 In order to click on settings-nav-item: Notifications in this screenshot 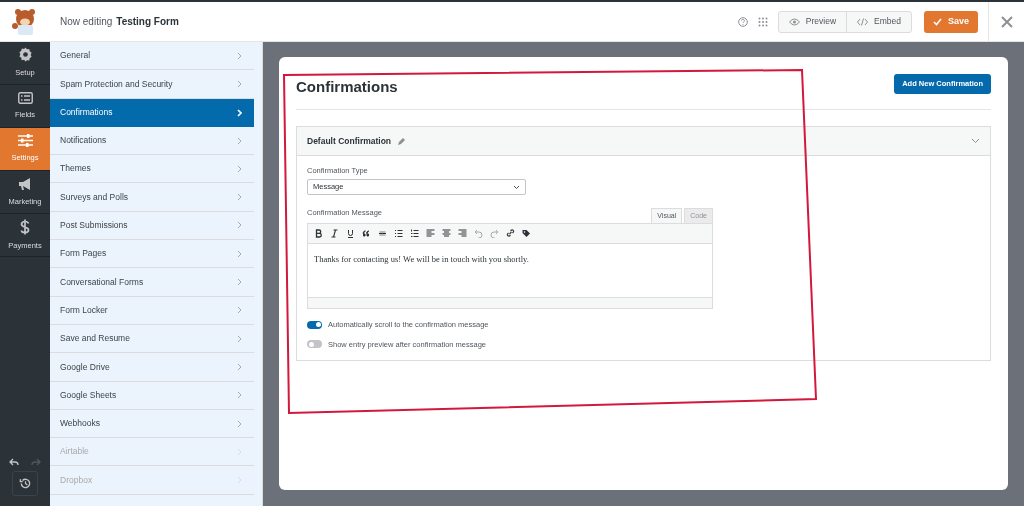, I will do `click(152, 141)`.